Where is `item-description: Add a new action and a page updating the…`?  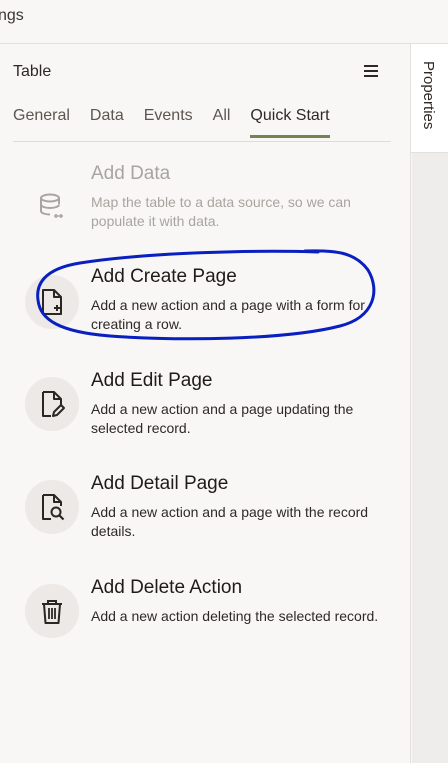
item-description: Add a new action and a page updating the… is located at coordinates (222, 418).